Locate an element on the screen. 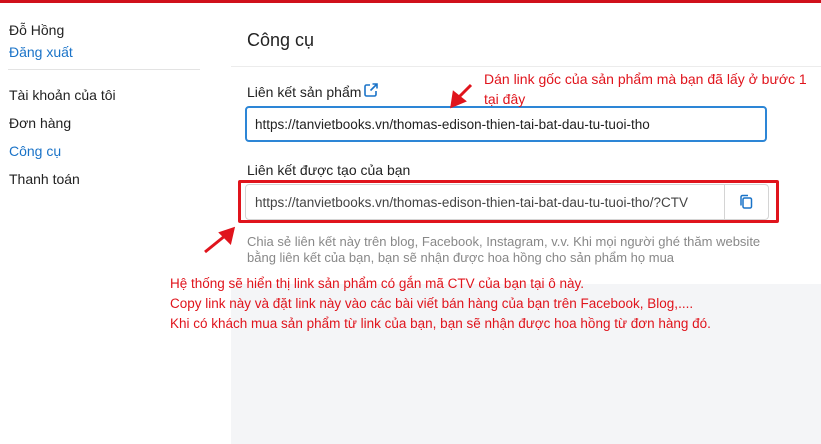 The height and width of the screenshot is (444, 821). product-link-label: Liên kết sản phẩm is located at coordinates (304, 92).